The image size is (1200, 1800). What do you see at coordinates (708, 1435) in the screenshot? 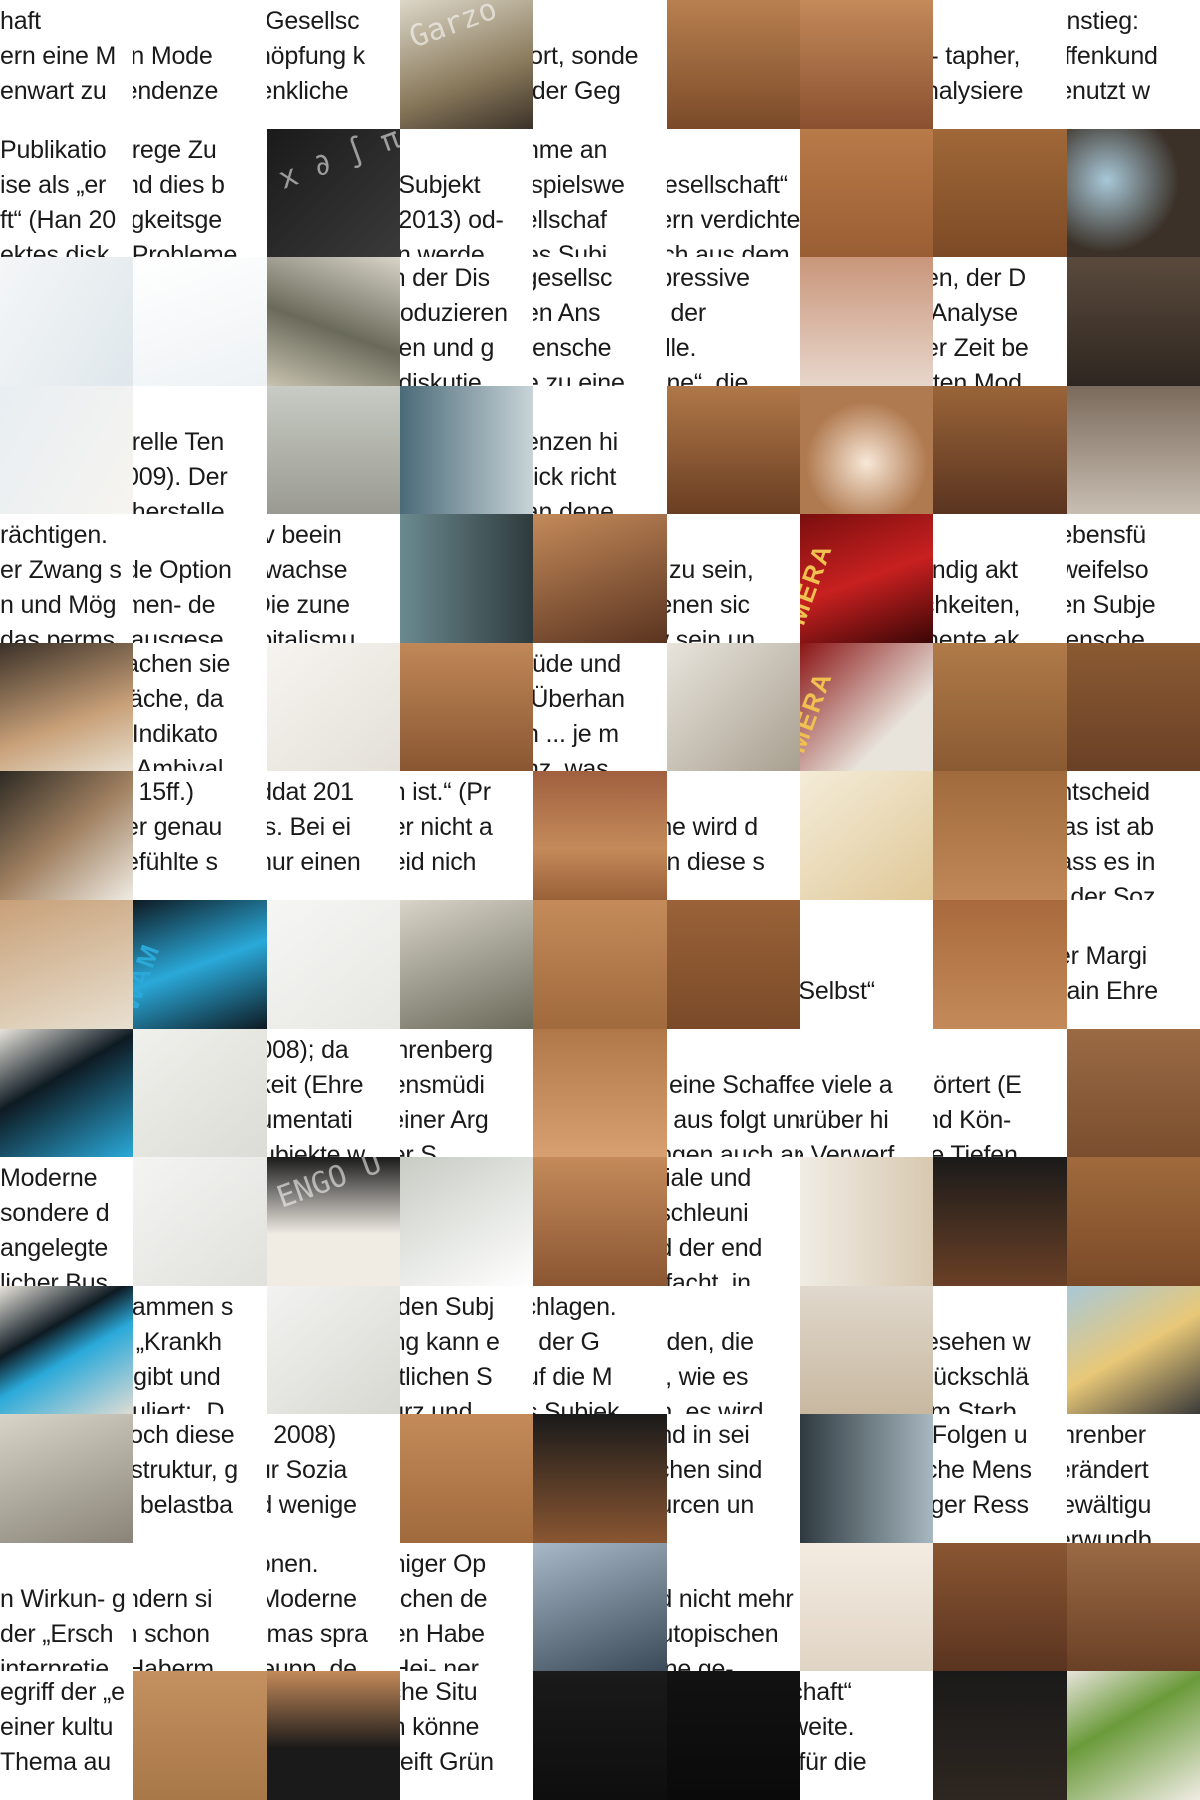
I see `text-line: und in sei` at bounding box center [708, 1435].